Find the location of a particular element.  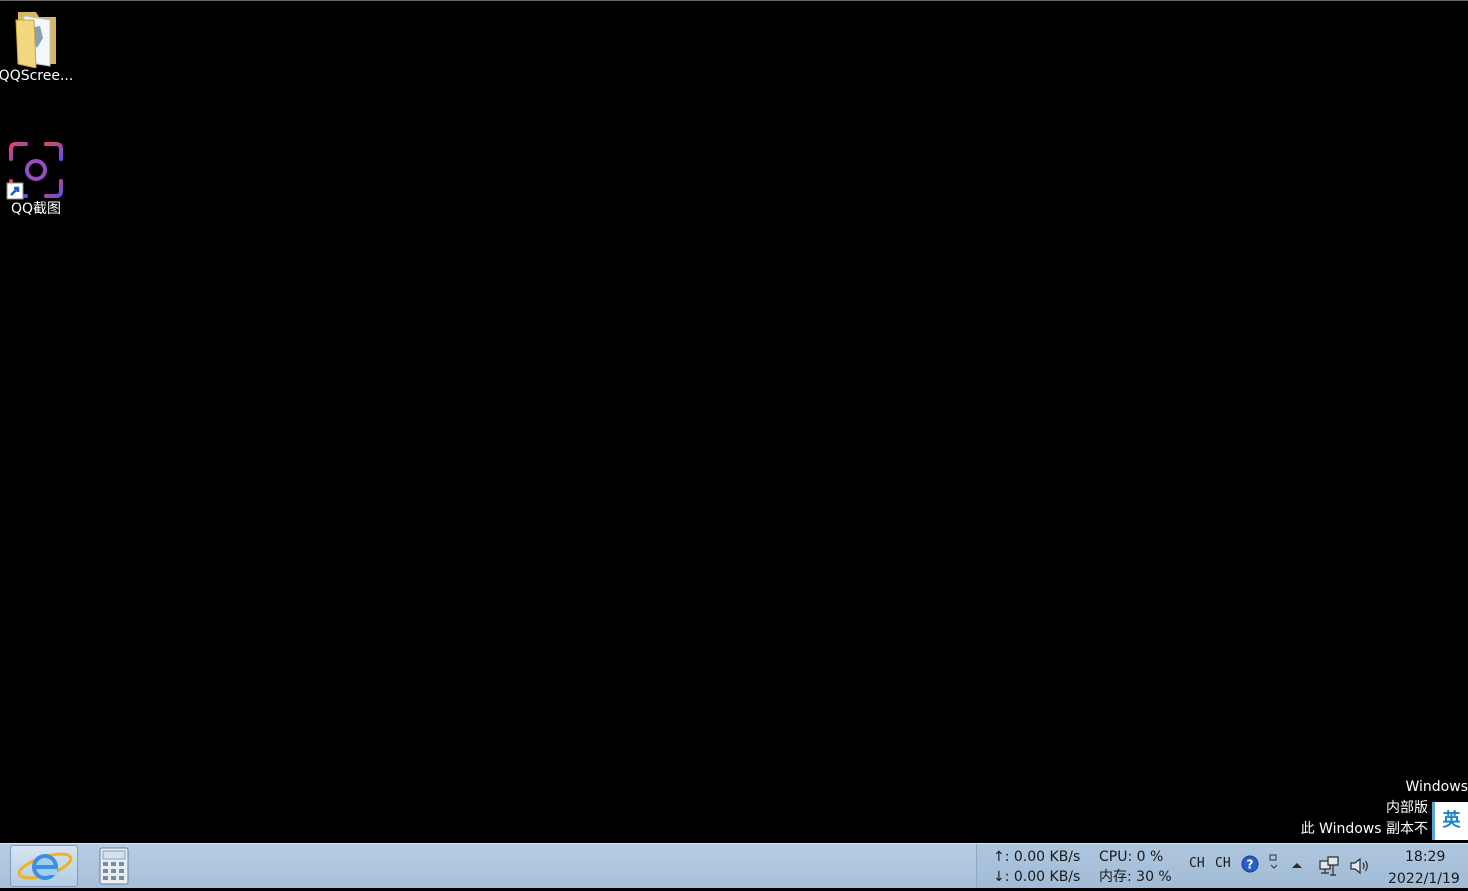

cpu-usage: CPU: 0 % is located at coordinates (1131, 857).